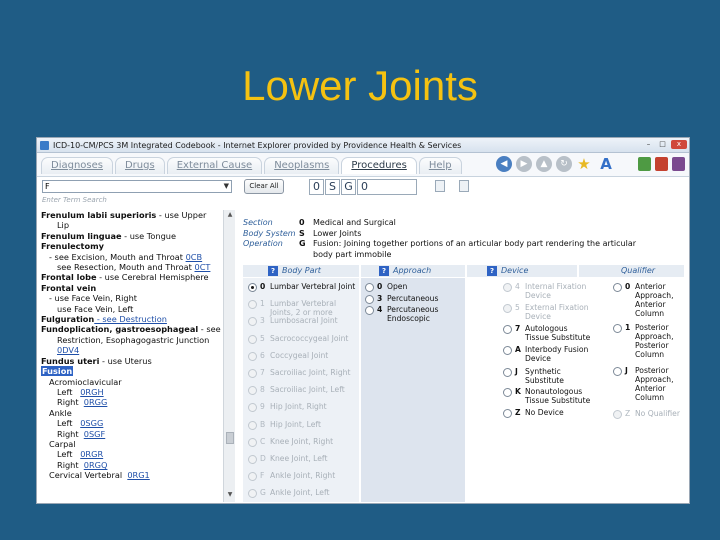  Describe the element at coordinates (96, 402) in the screenshot. I see `code-link: 0RGG` at that location.